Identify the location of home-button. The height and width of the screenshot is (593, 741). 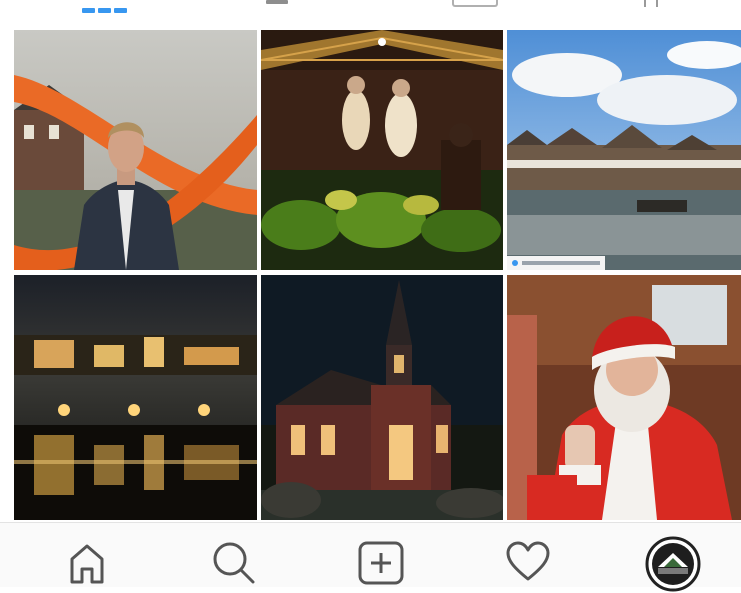
(87, 562).